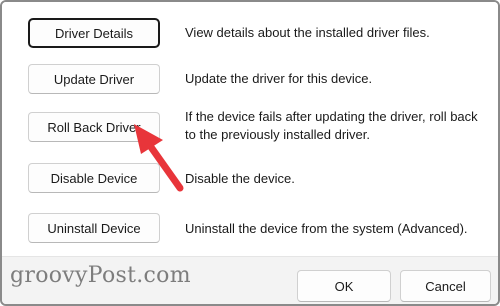  I want to click on cancel-button-label: Cancel, so click(445, 286).